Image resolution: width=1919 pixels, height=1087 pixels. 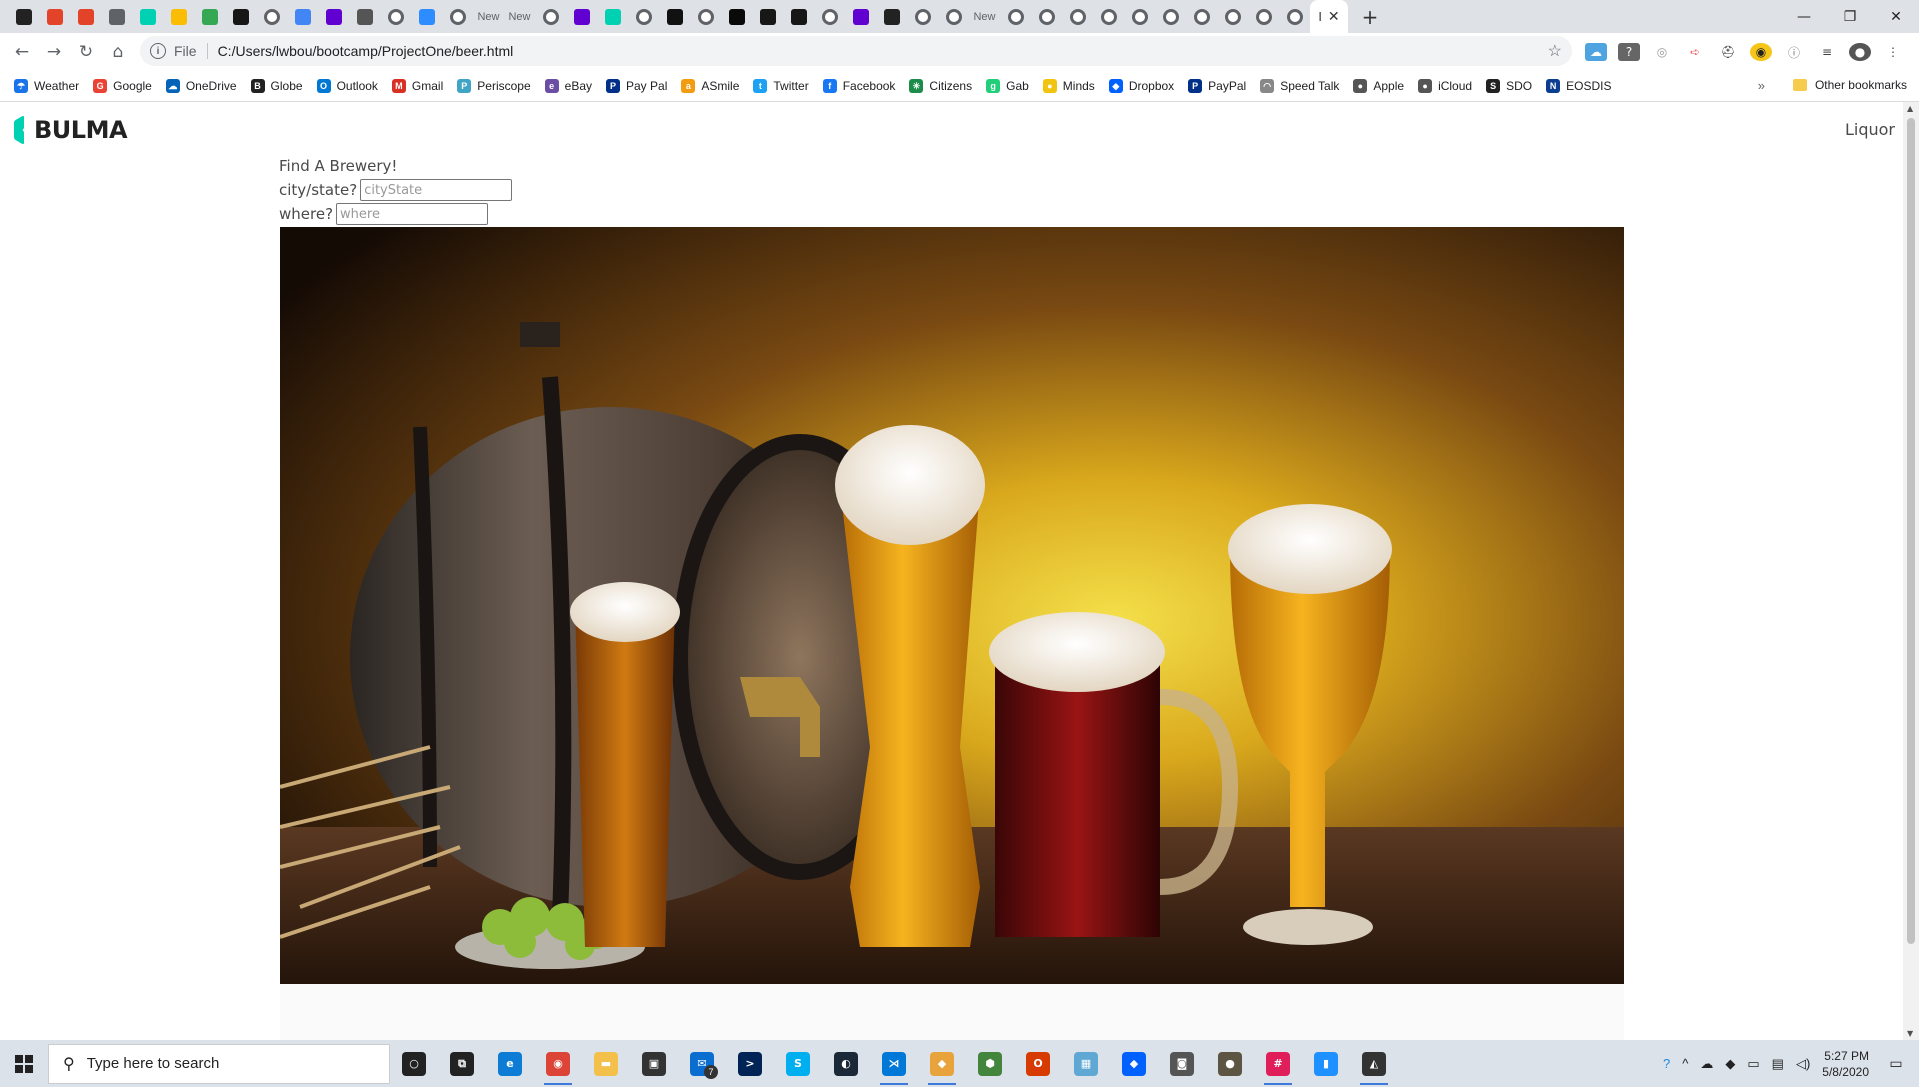 What do you see at coordinates (1803, 1064) in the screenshot?
I see `volume-tray-icon: ◁)` at bounding box center [1803, 1064].